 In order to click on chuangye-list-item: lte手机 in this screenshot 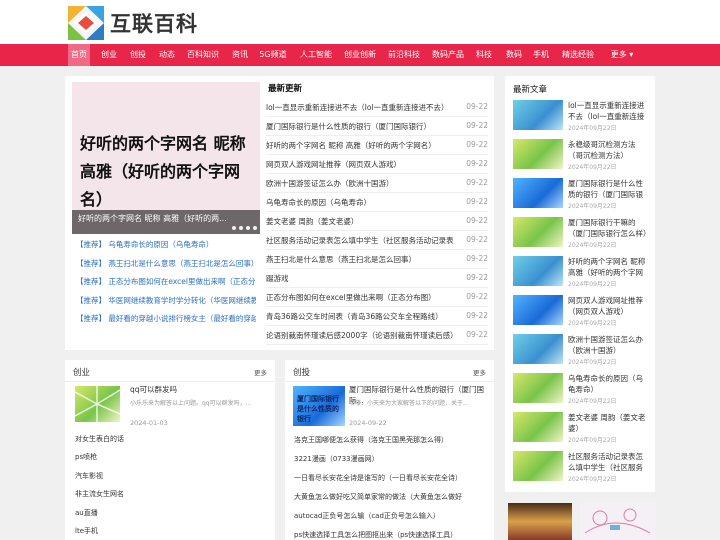, I will do `click(86, 531)`.